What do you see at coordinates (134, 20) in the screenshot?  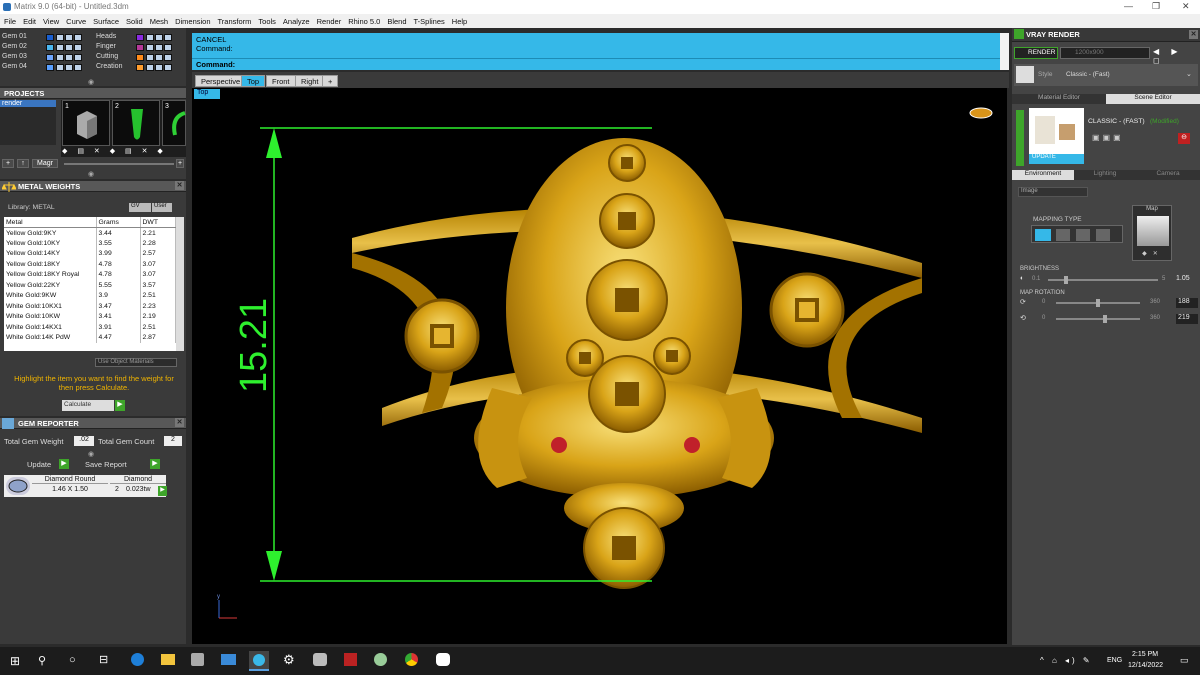 I see `menu-item-solid: Solid` at bounding box center [134, 20].